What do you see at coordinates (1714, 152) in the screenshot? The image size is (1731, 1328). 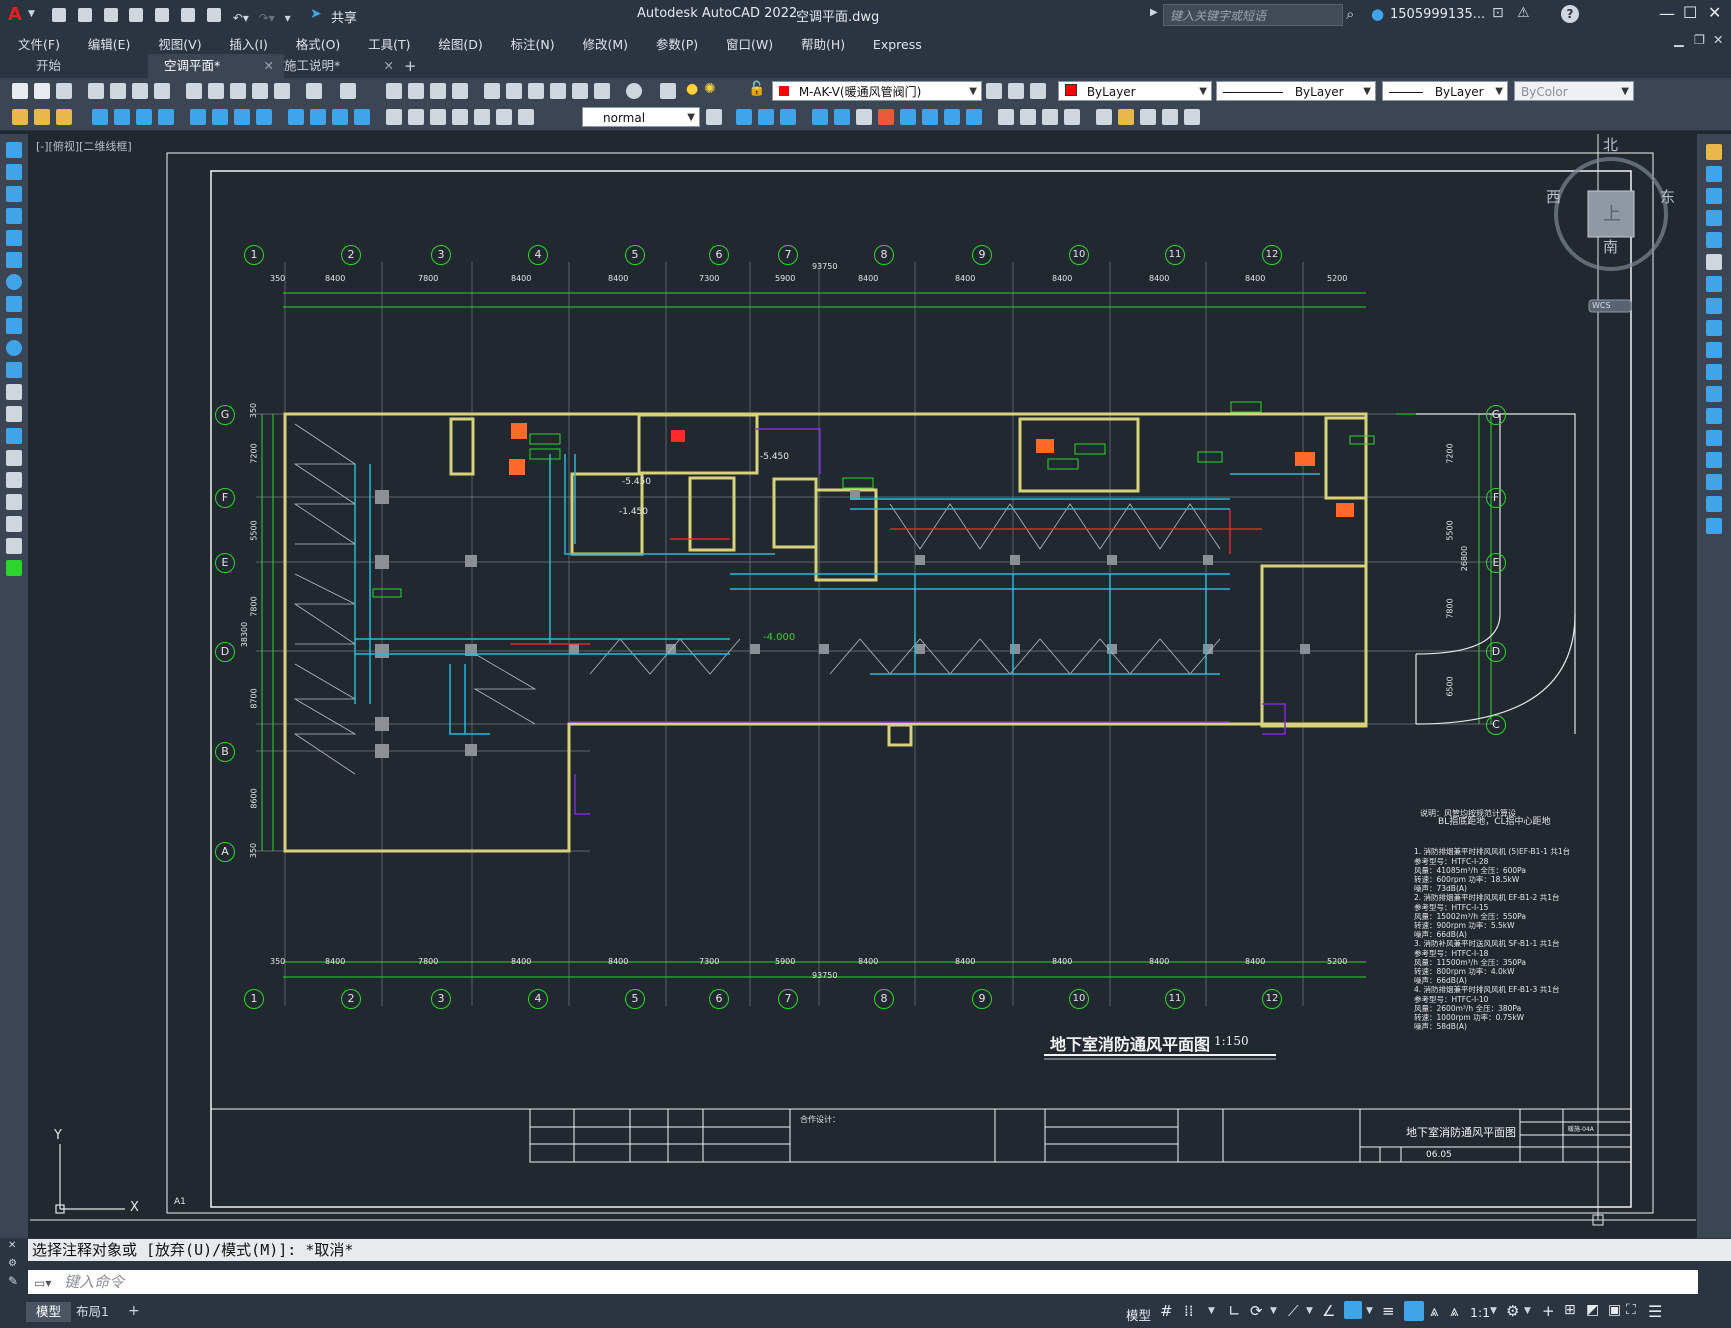 I see `erase-icon` at bounding box center [1714, 152].